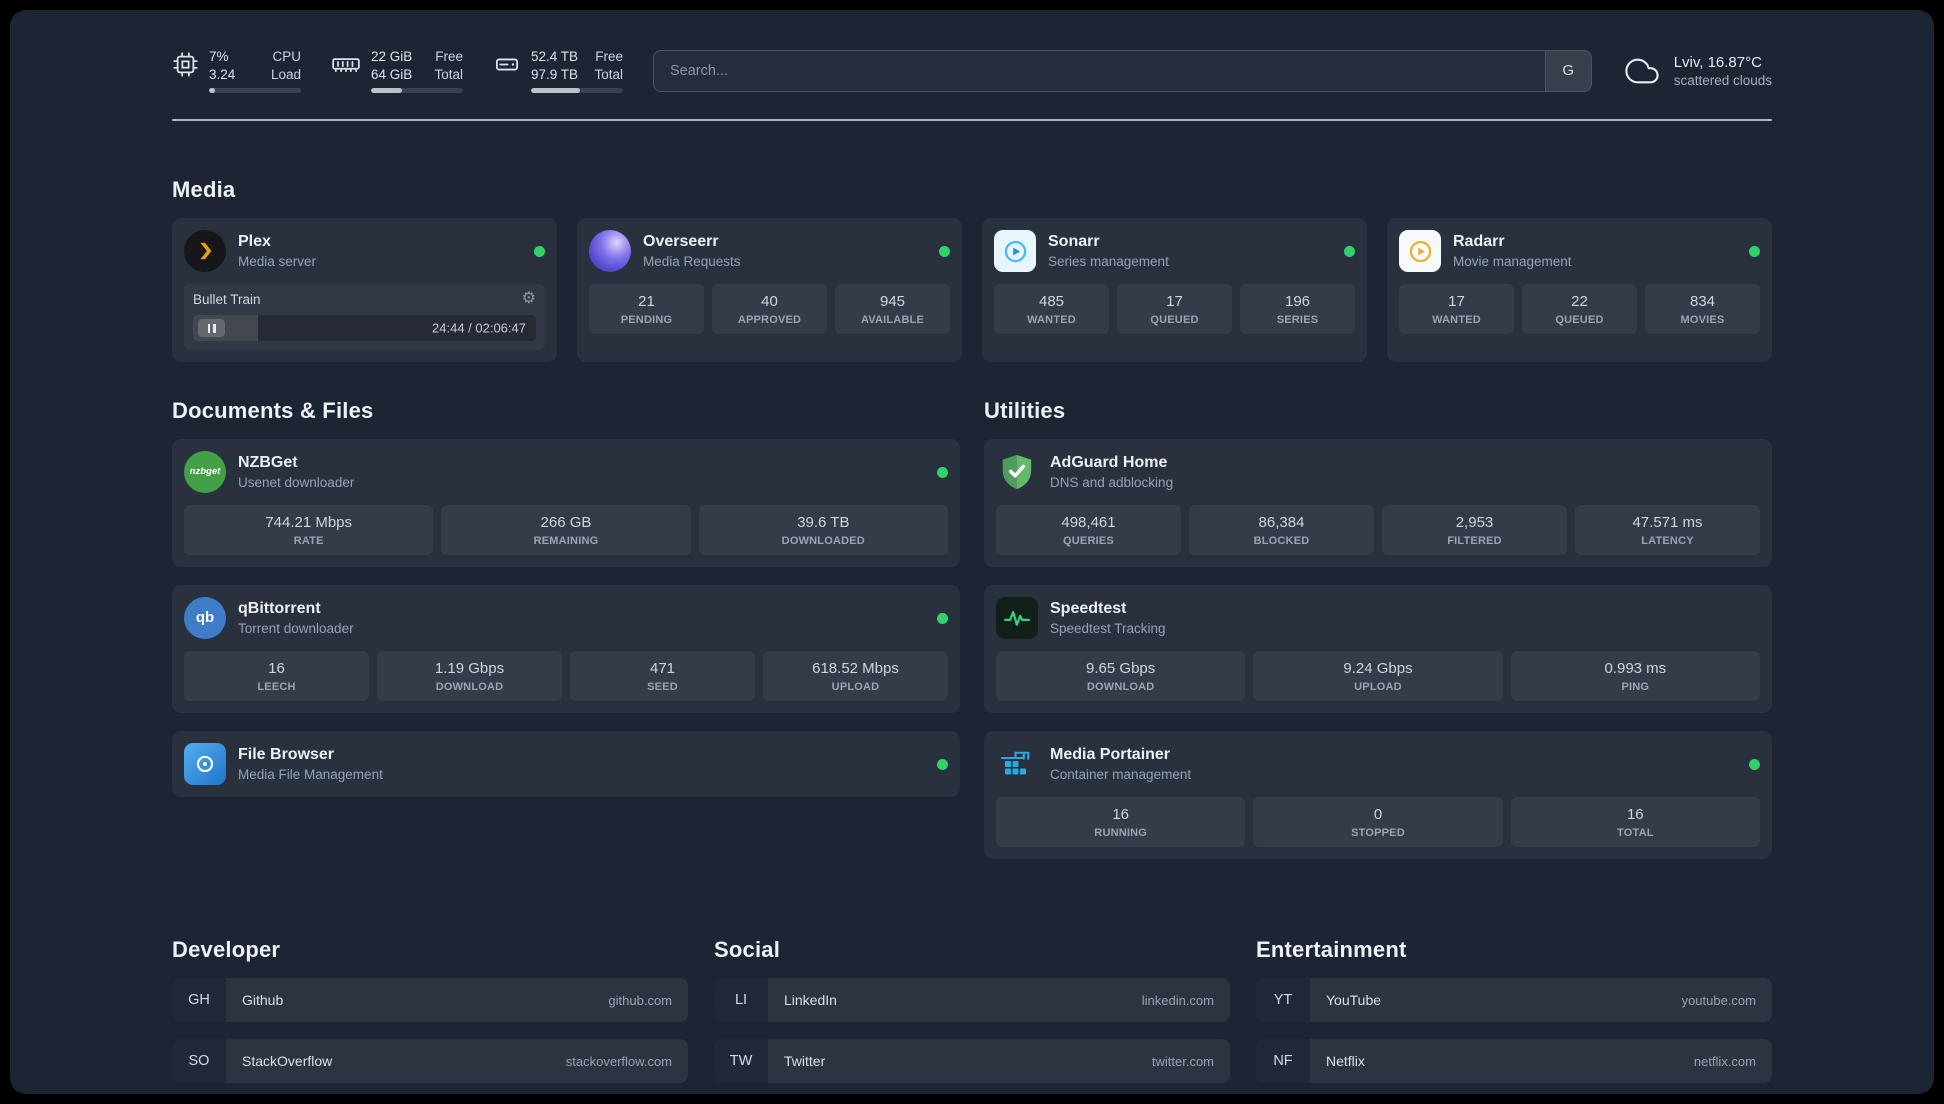  I want to click on bookmark-domain: stackoverflow.com, so click(618, 1061).